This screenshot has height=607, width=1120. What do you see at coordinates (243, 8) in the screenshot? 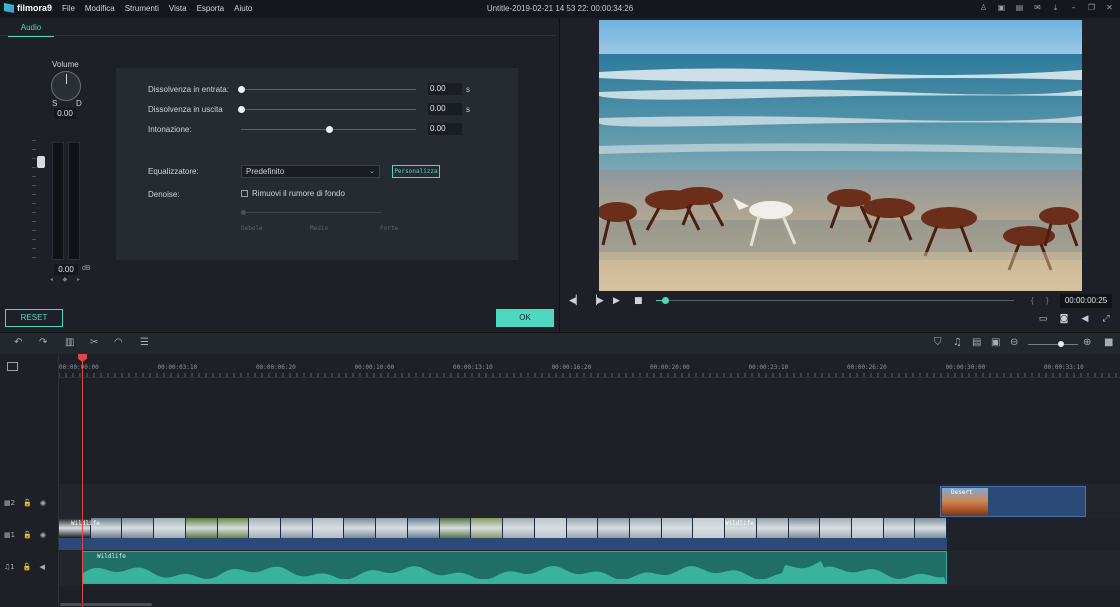
I see `menu-aiuto: Aiuto` at bounding box center [243, 8].